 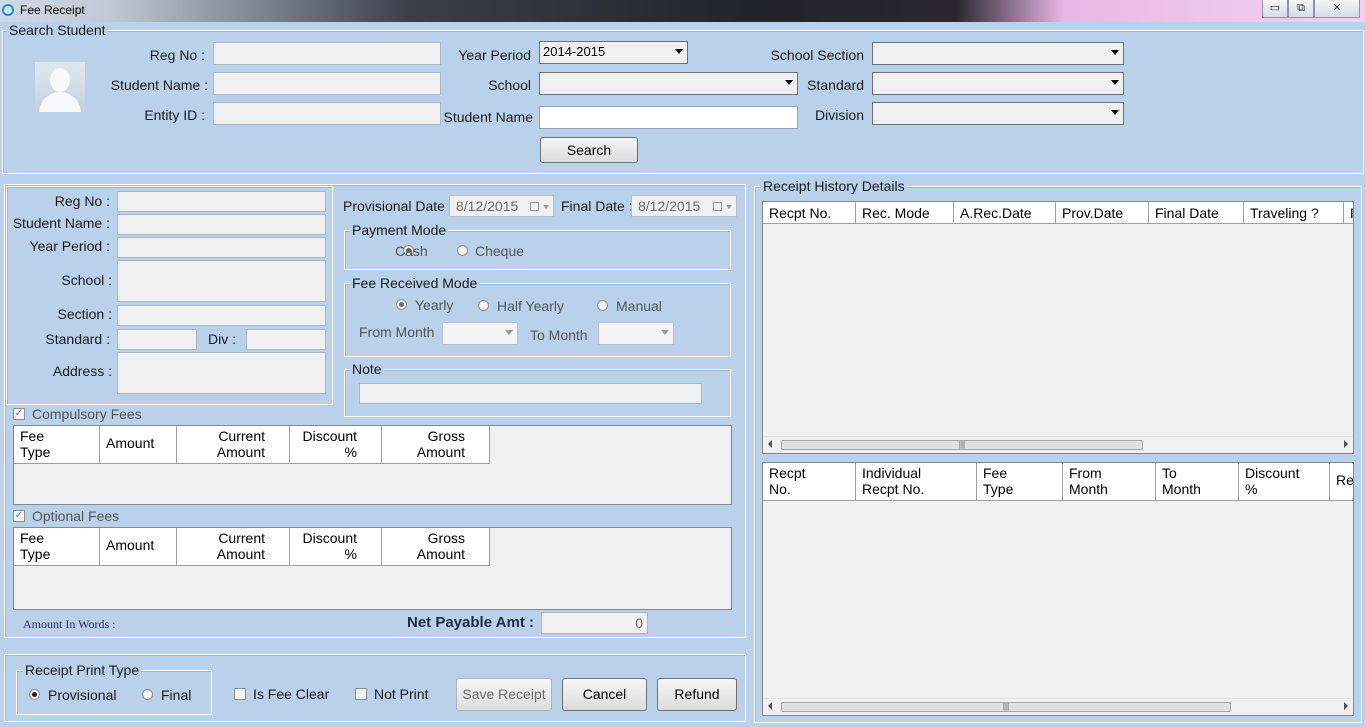 I want to click on yearly-radio, so click(x=401, y=304).